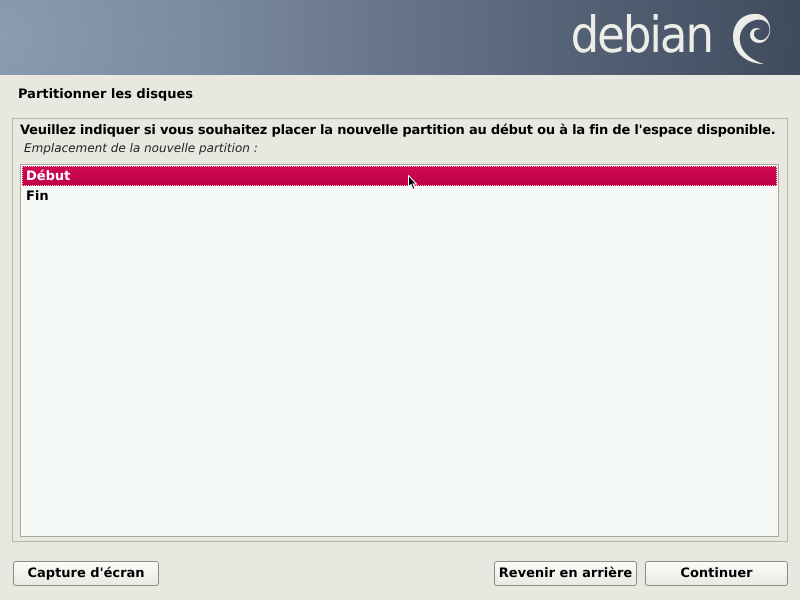  I want to click on list-label: Emplacement de la nouvelle partition :, so click(141, 148).